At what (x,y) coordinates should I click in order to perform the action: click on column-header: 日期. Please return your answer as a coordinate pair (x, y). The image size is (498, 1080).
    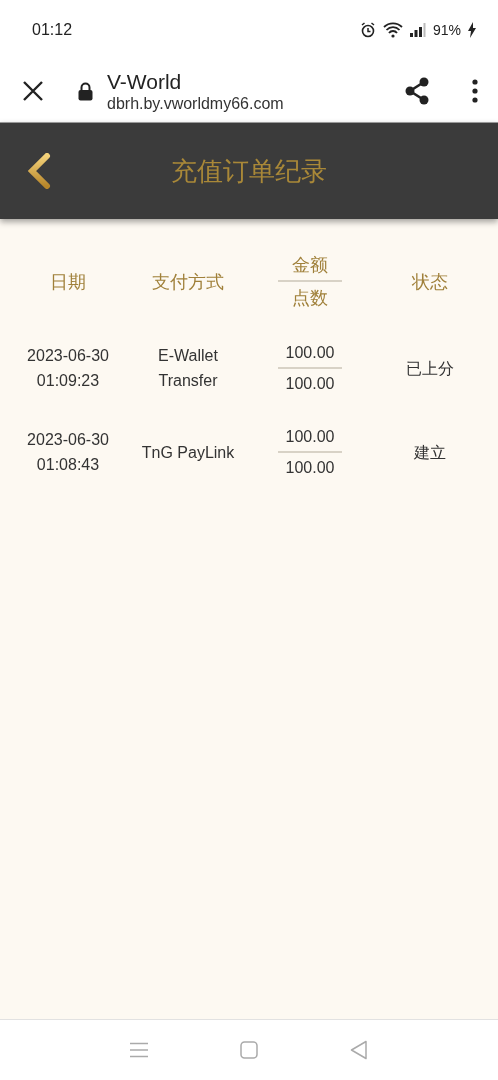
    Looking at the image, I should click on (68, 282).